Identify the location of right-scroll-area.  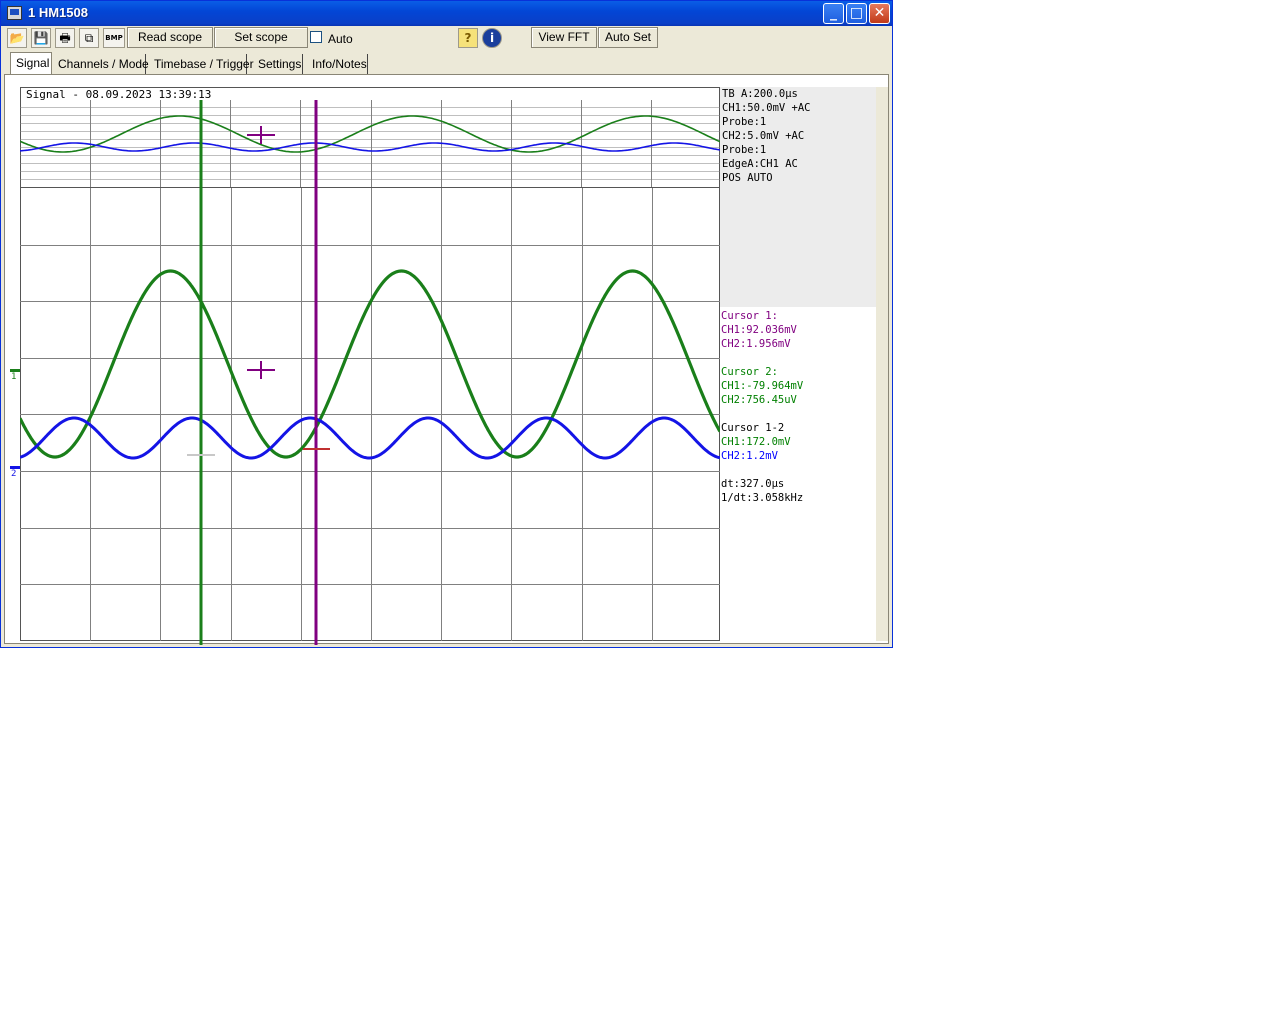
(882, 364).